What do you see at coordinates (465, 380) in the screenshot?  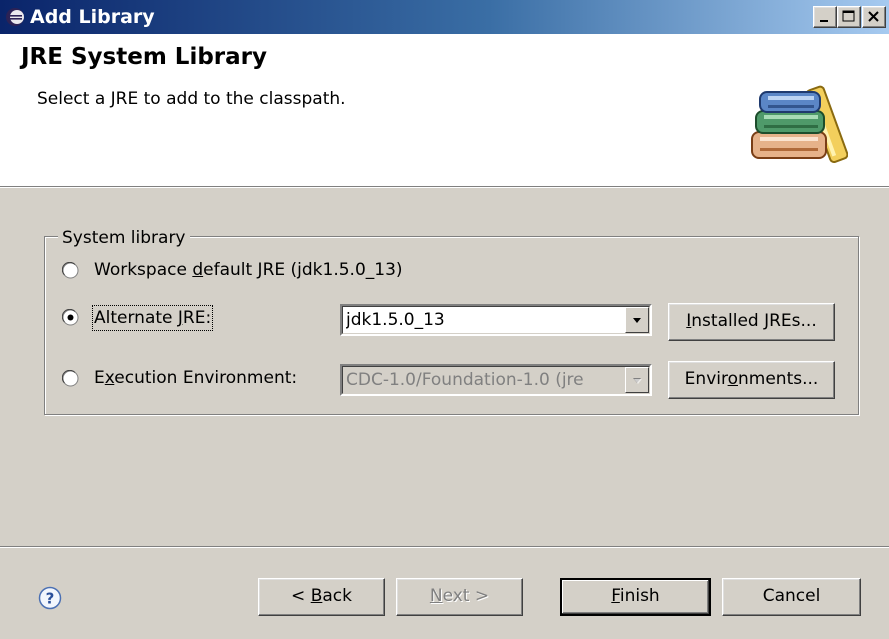 I see `execution-environment-value: CDC-1.0/Foundation-1.0 (jre` at bounding box center [465, 380].